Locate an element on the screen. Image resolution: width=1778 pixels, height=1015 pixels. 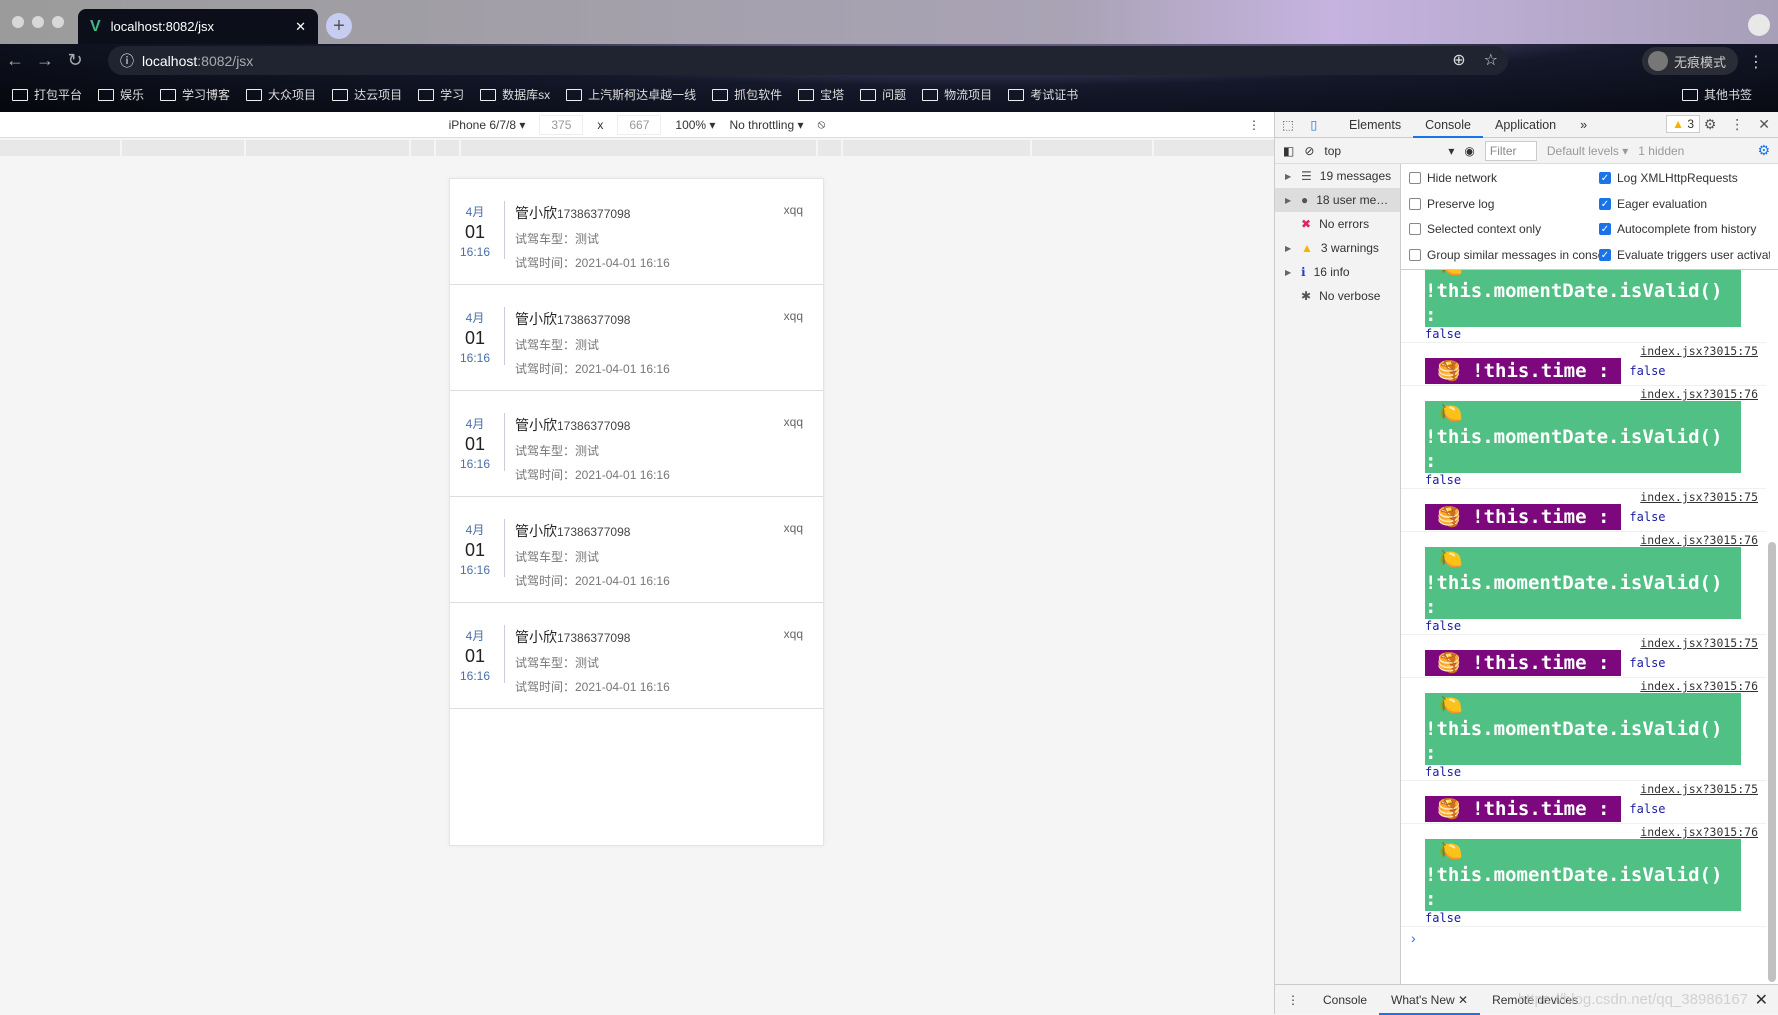
device-toggle-icon: ▯ is located at coordinates (1314, 124).